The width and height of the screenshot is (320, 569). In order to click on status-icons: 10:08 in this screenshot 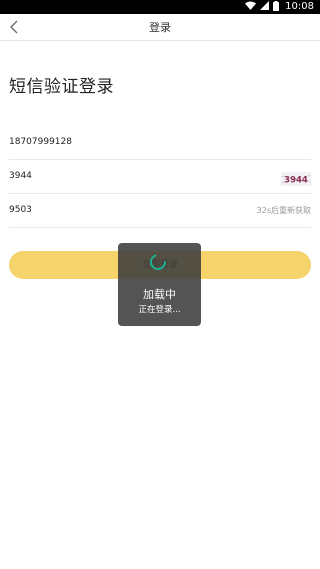, I will do `click(279, 7)`.